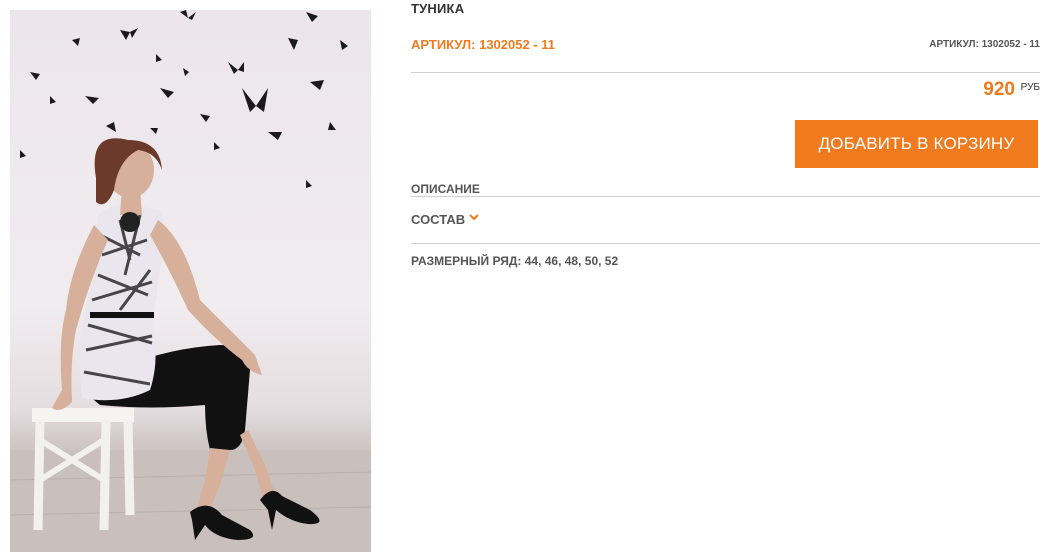 This screenshot has height=552, width=1056. Describe the element at coordinates (916, 144) in the screenshot. I see `add-to-cart-button: ДОБАВИТЬ В КОРЗИНУ` at that location.